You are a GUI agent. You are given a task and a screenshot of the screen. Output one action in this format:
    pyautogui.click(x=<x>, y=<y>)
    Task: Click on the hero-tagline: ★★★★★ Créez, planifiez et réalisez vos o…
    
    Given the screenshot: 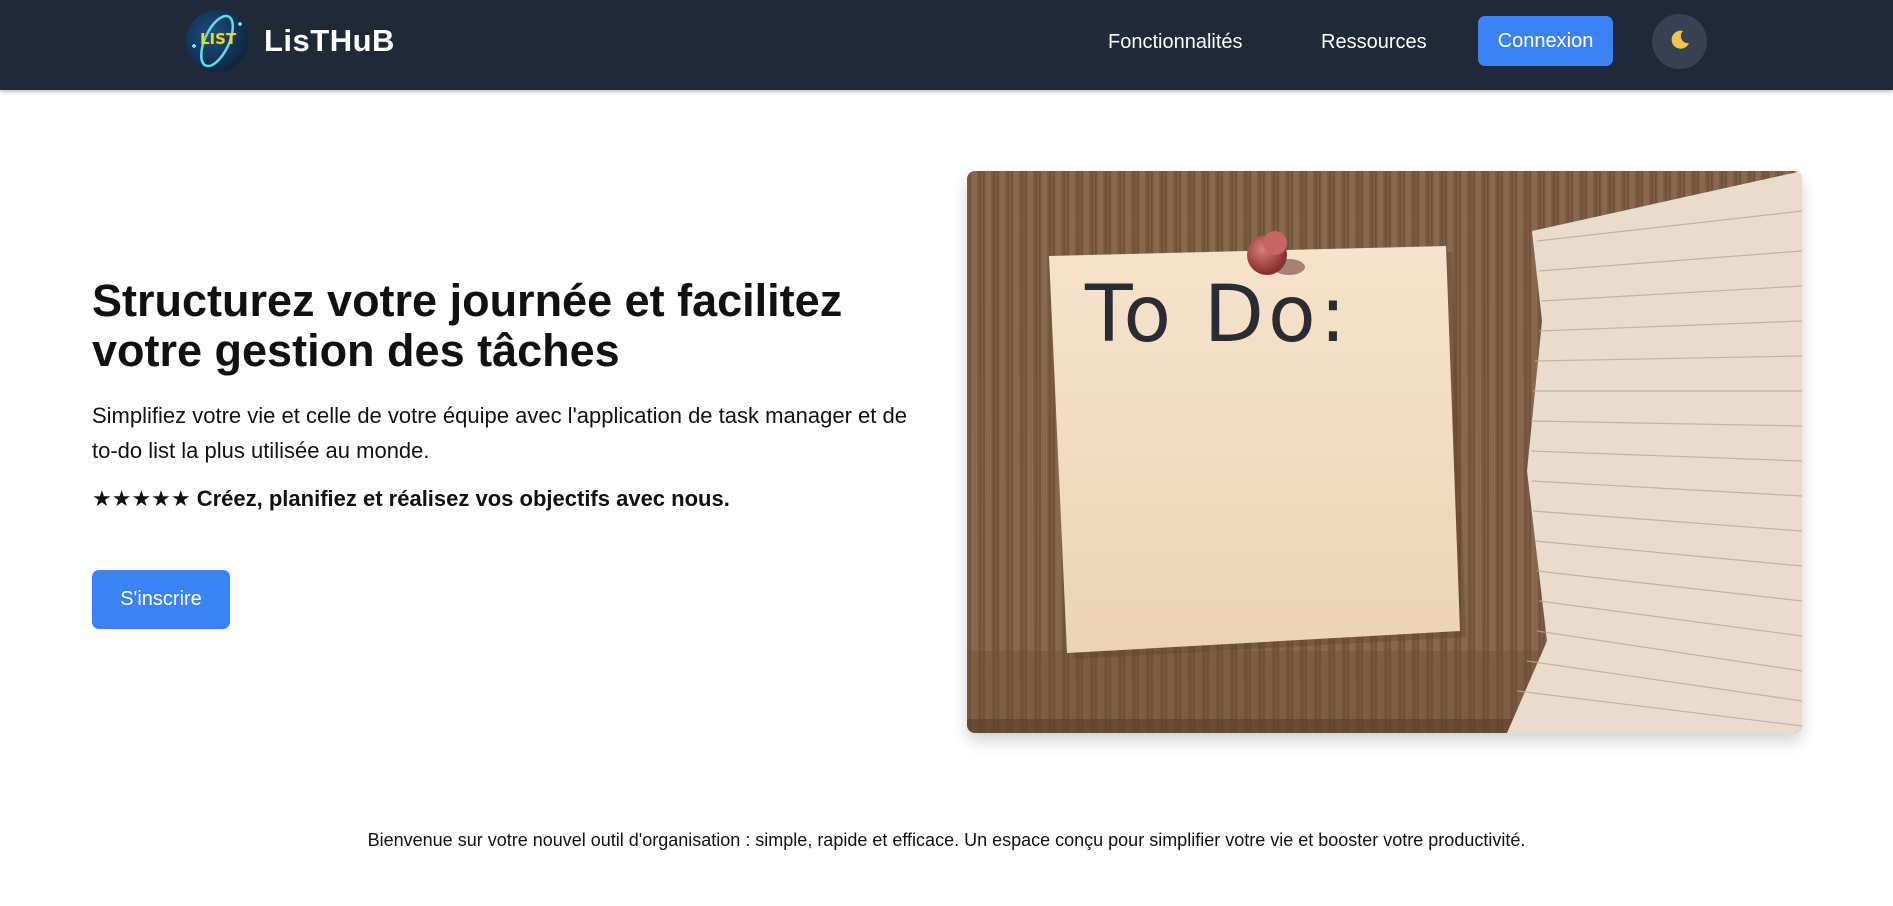 What is the action you would take?
    pyautogui.click(x=411, y=498)
    